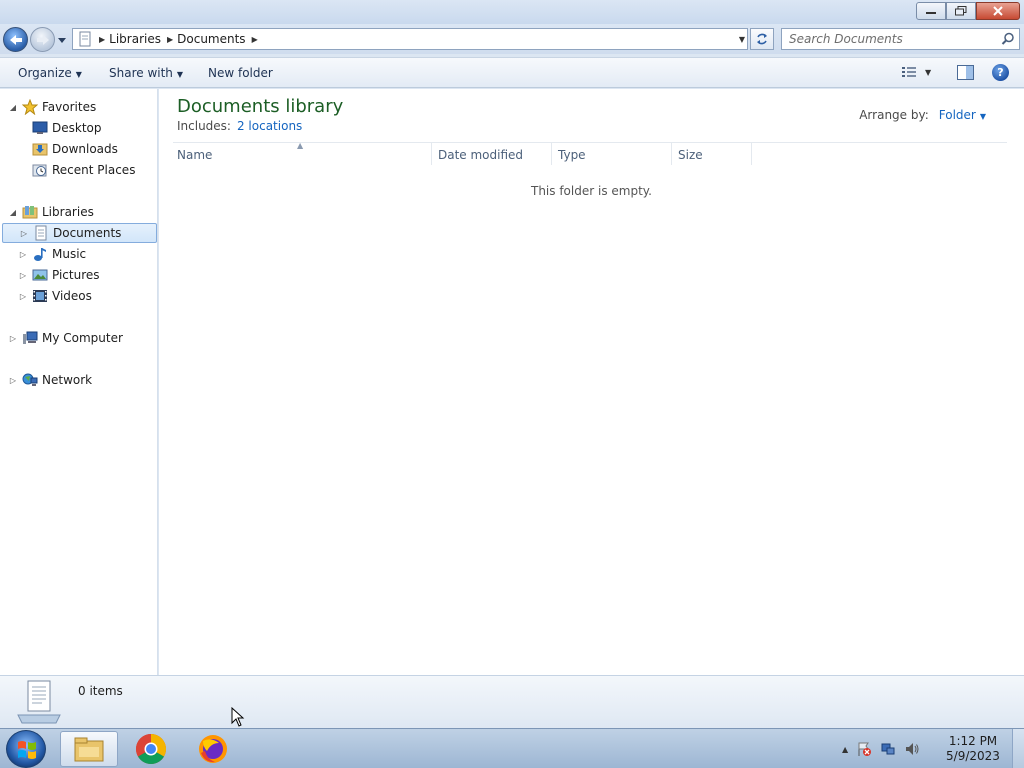 Image resolution: width=1024 pixels, height=768 pixels. I want to click on nav-desktop: Desktop, so click(60, 128).